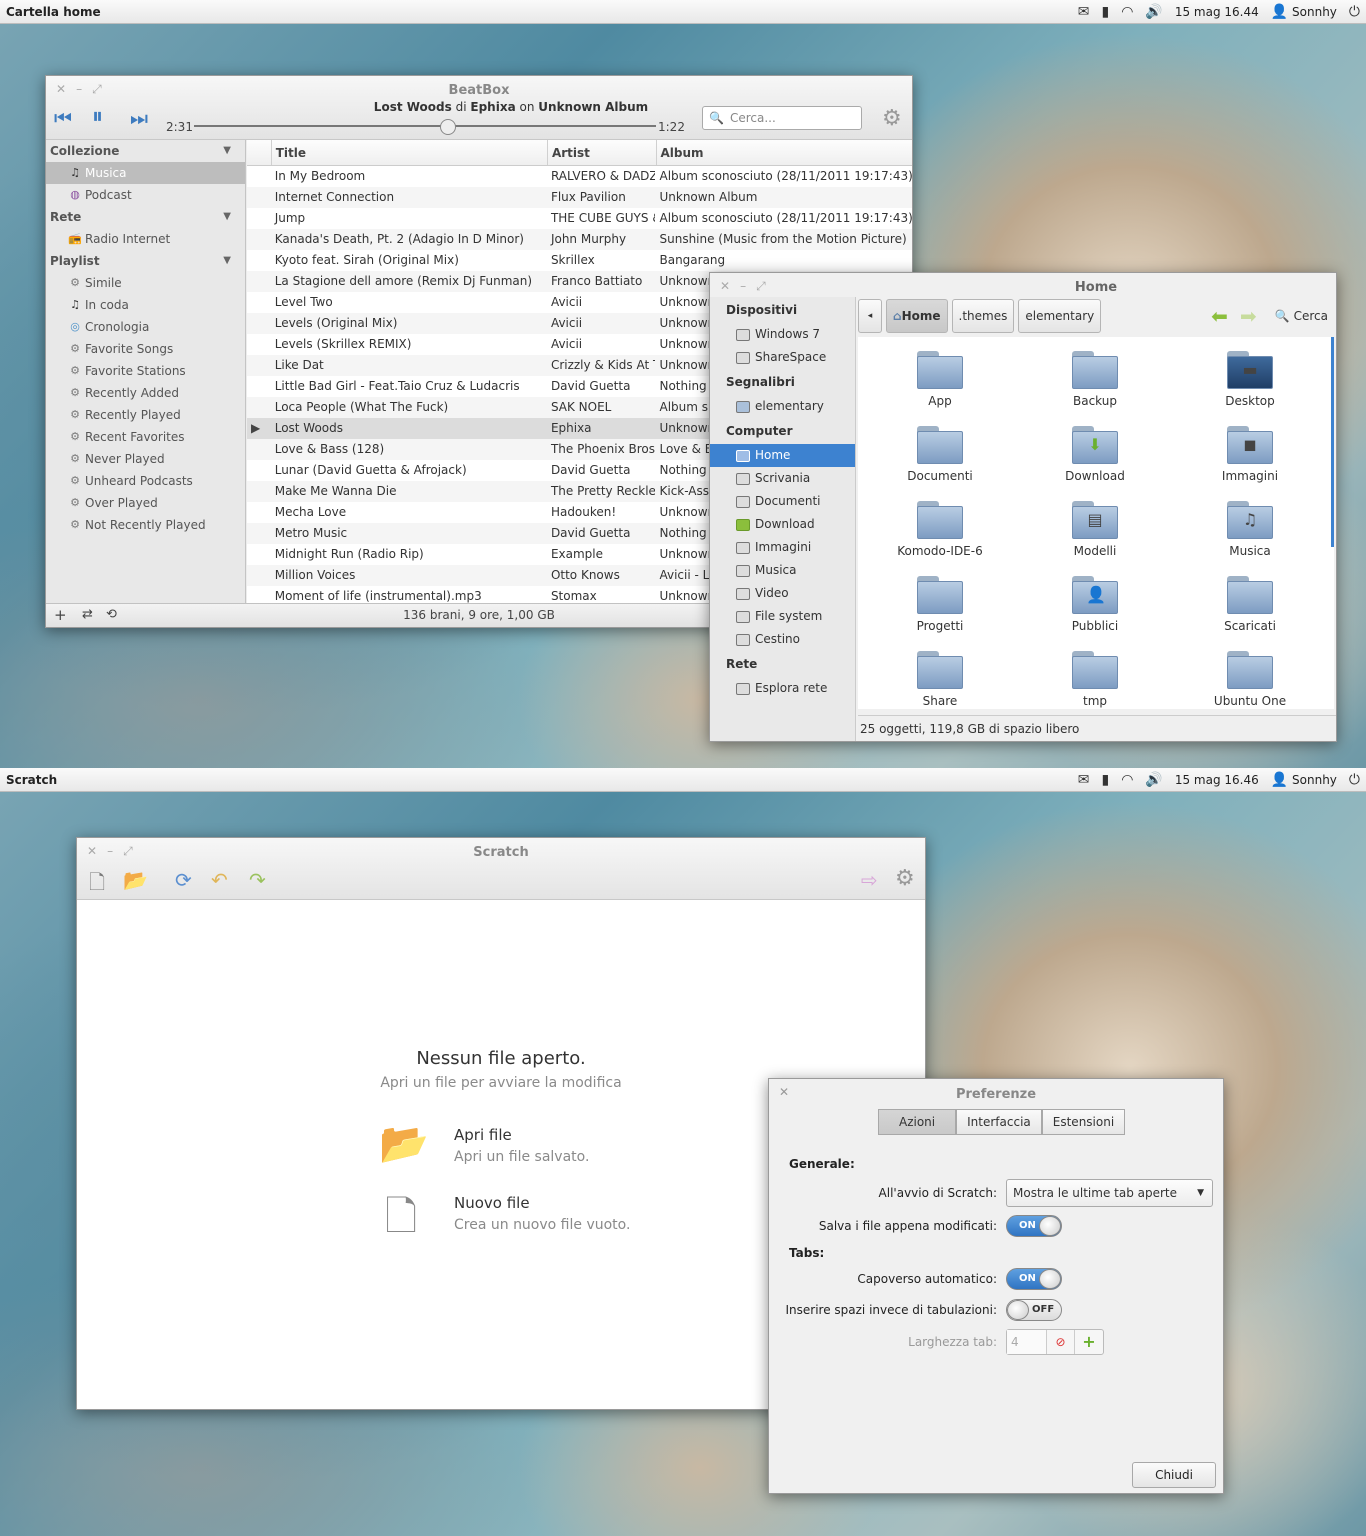  I want to click on increment-icon: +, so click(1089, 1342).